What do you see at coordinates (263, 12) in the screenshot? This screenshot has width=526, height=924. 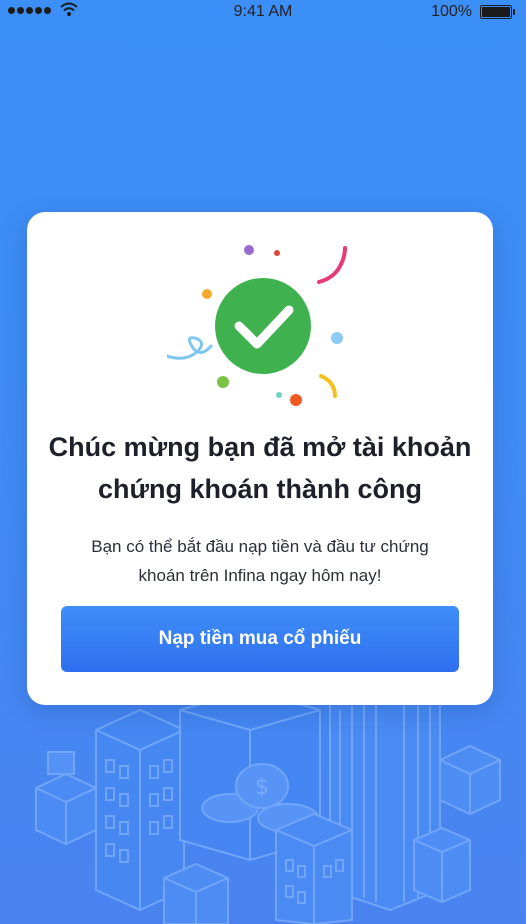 I see `status-bar: 9:41 AM 100%` at bounding box center [263, 12].